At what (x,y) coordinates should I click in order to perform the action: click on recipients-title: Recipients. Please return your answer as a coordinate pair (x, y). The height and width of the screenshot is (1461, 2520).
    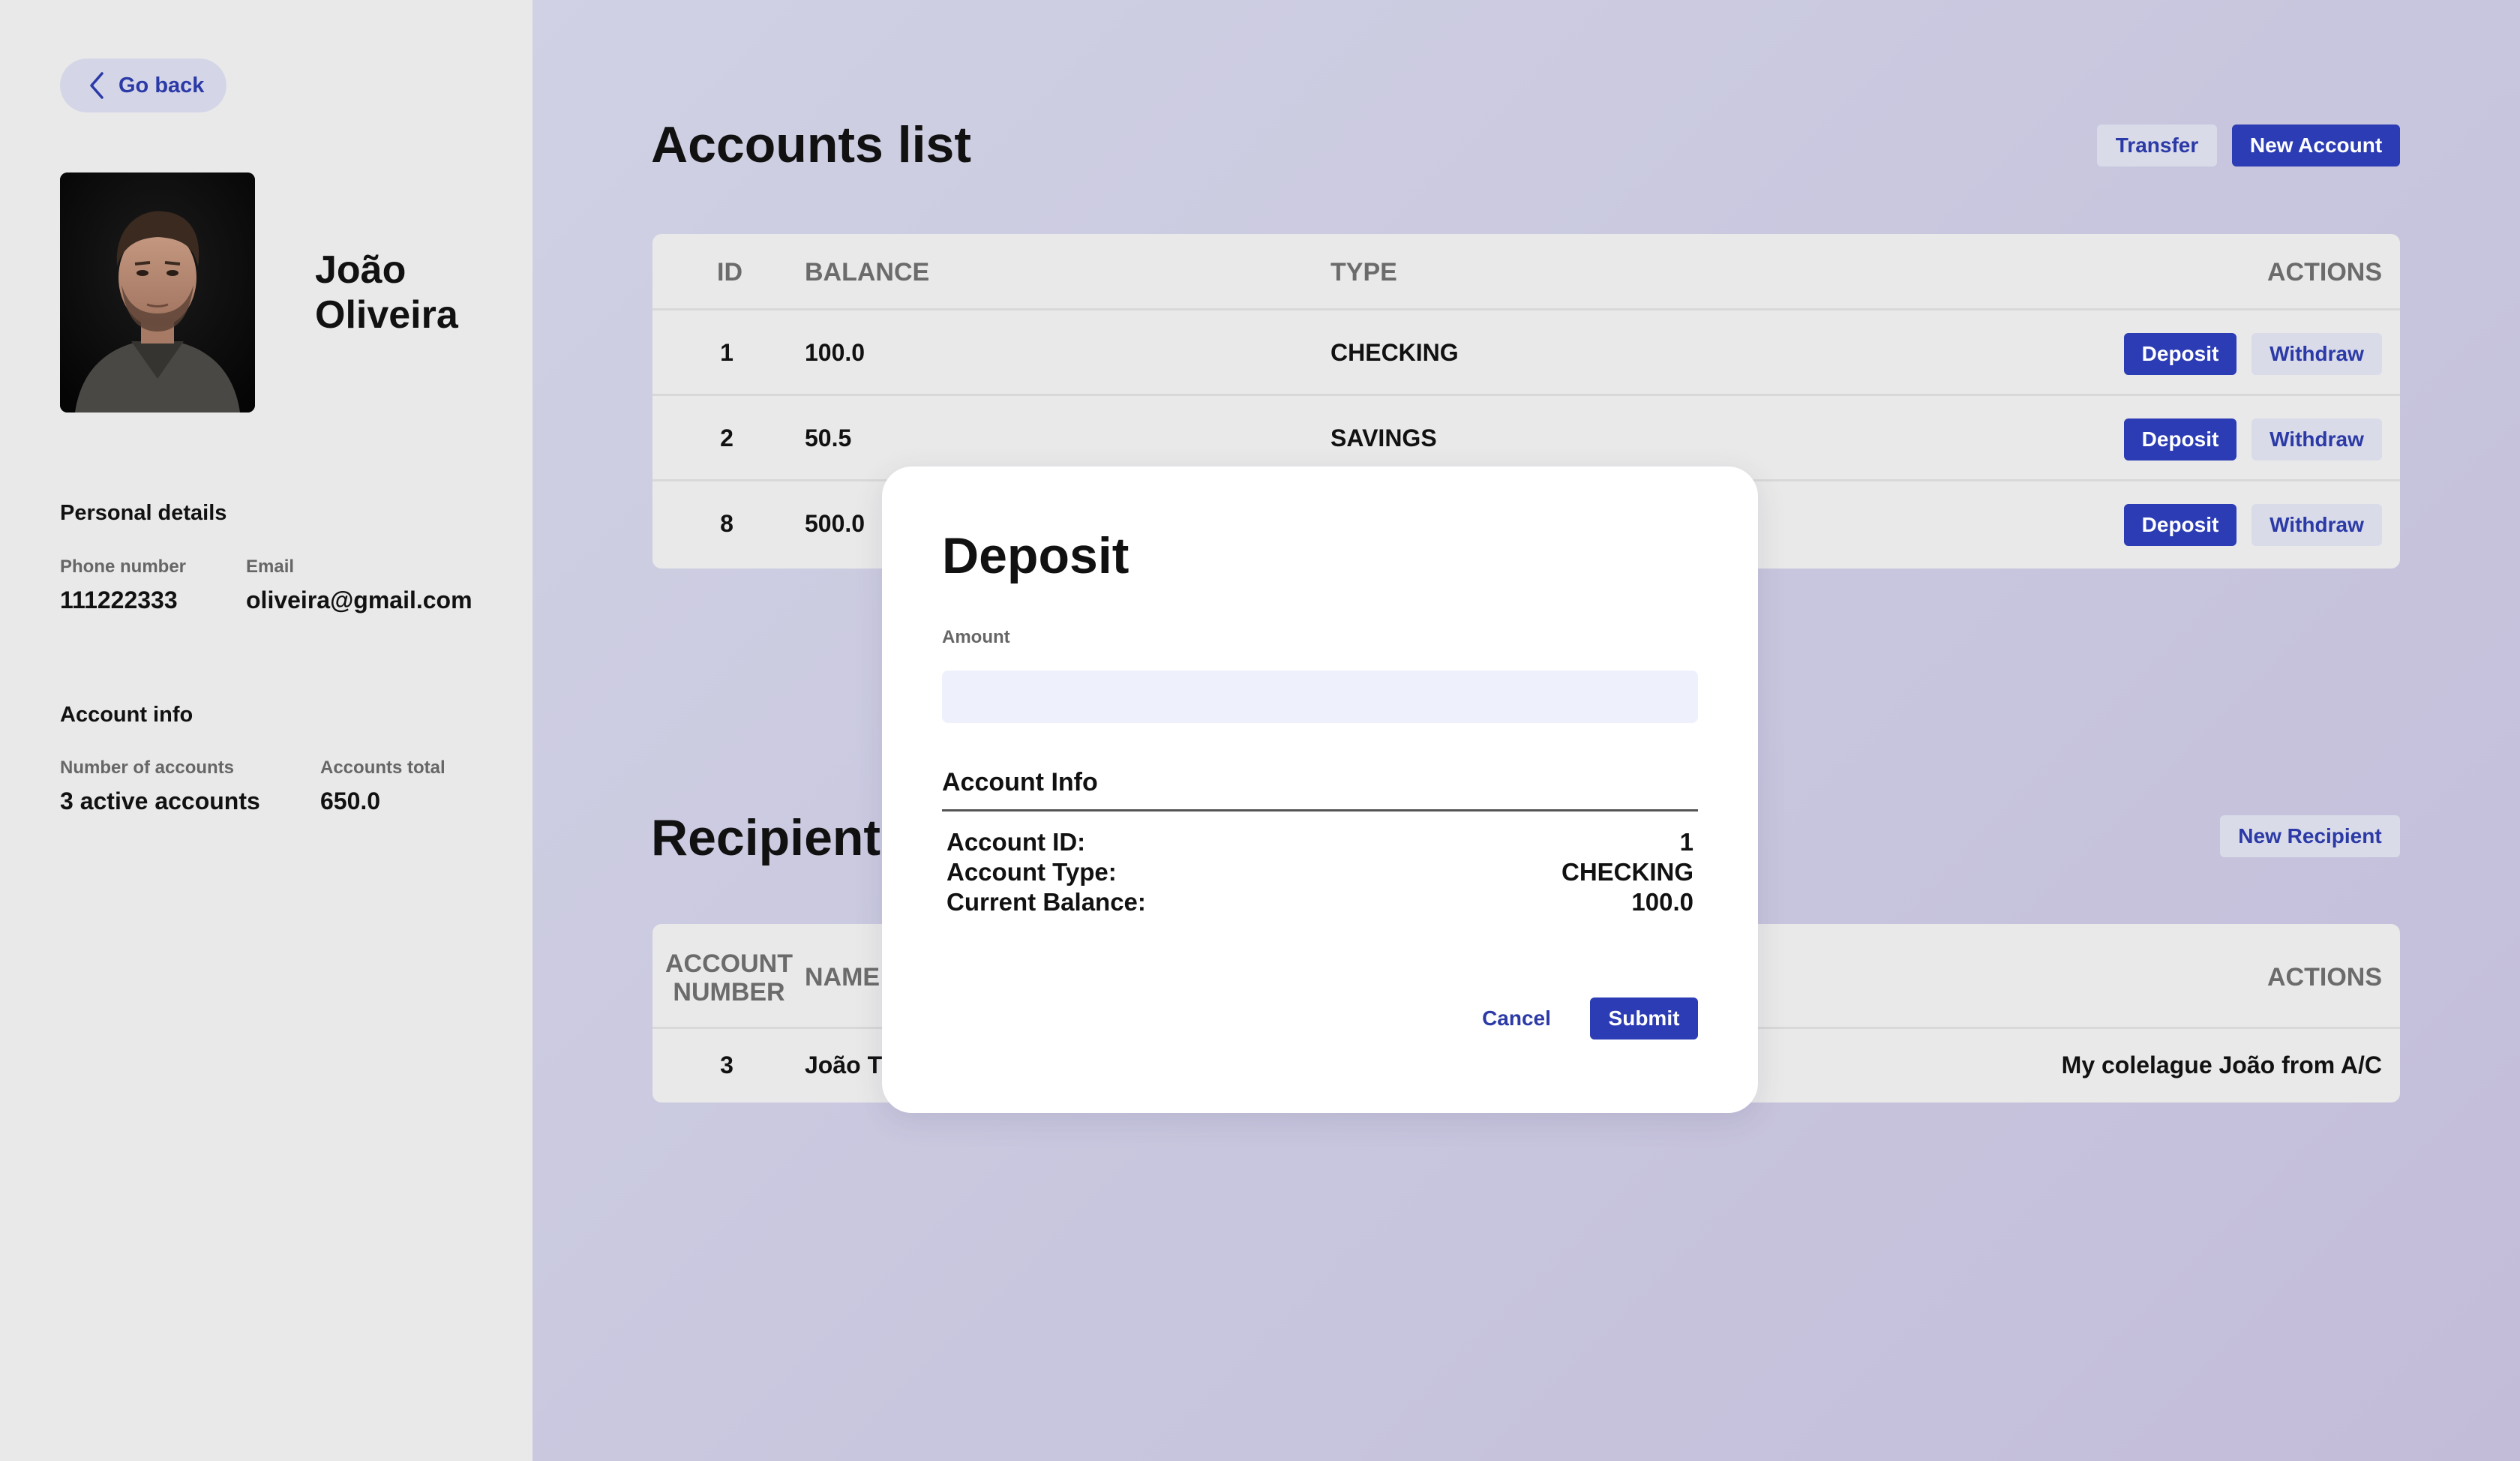
    Looking at the image, I should click on (780, 837).